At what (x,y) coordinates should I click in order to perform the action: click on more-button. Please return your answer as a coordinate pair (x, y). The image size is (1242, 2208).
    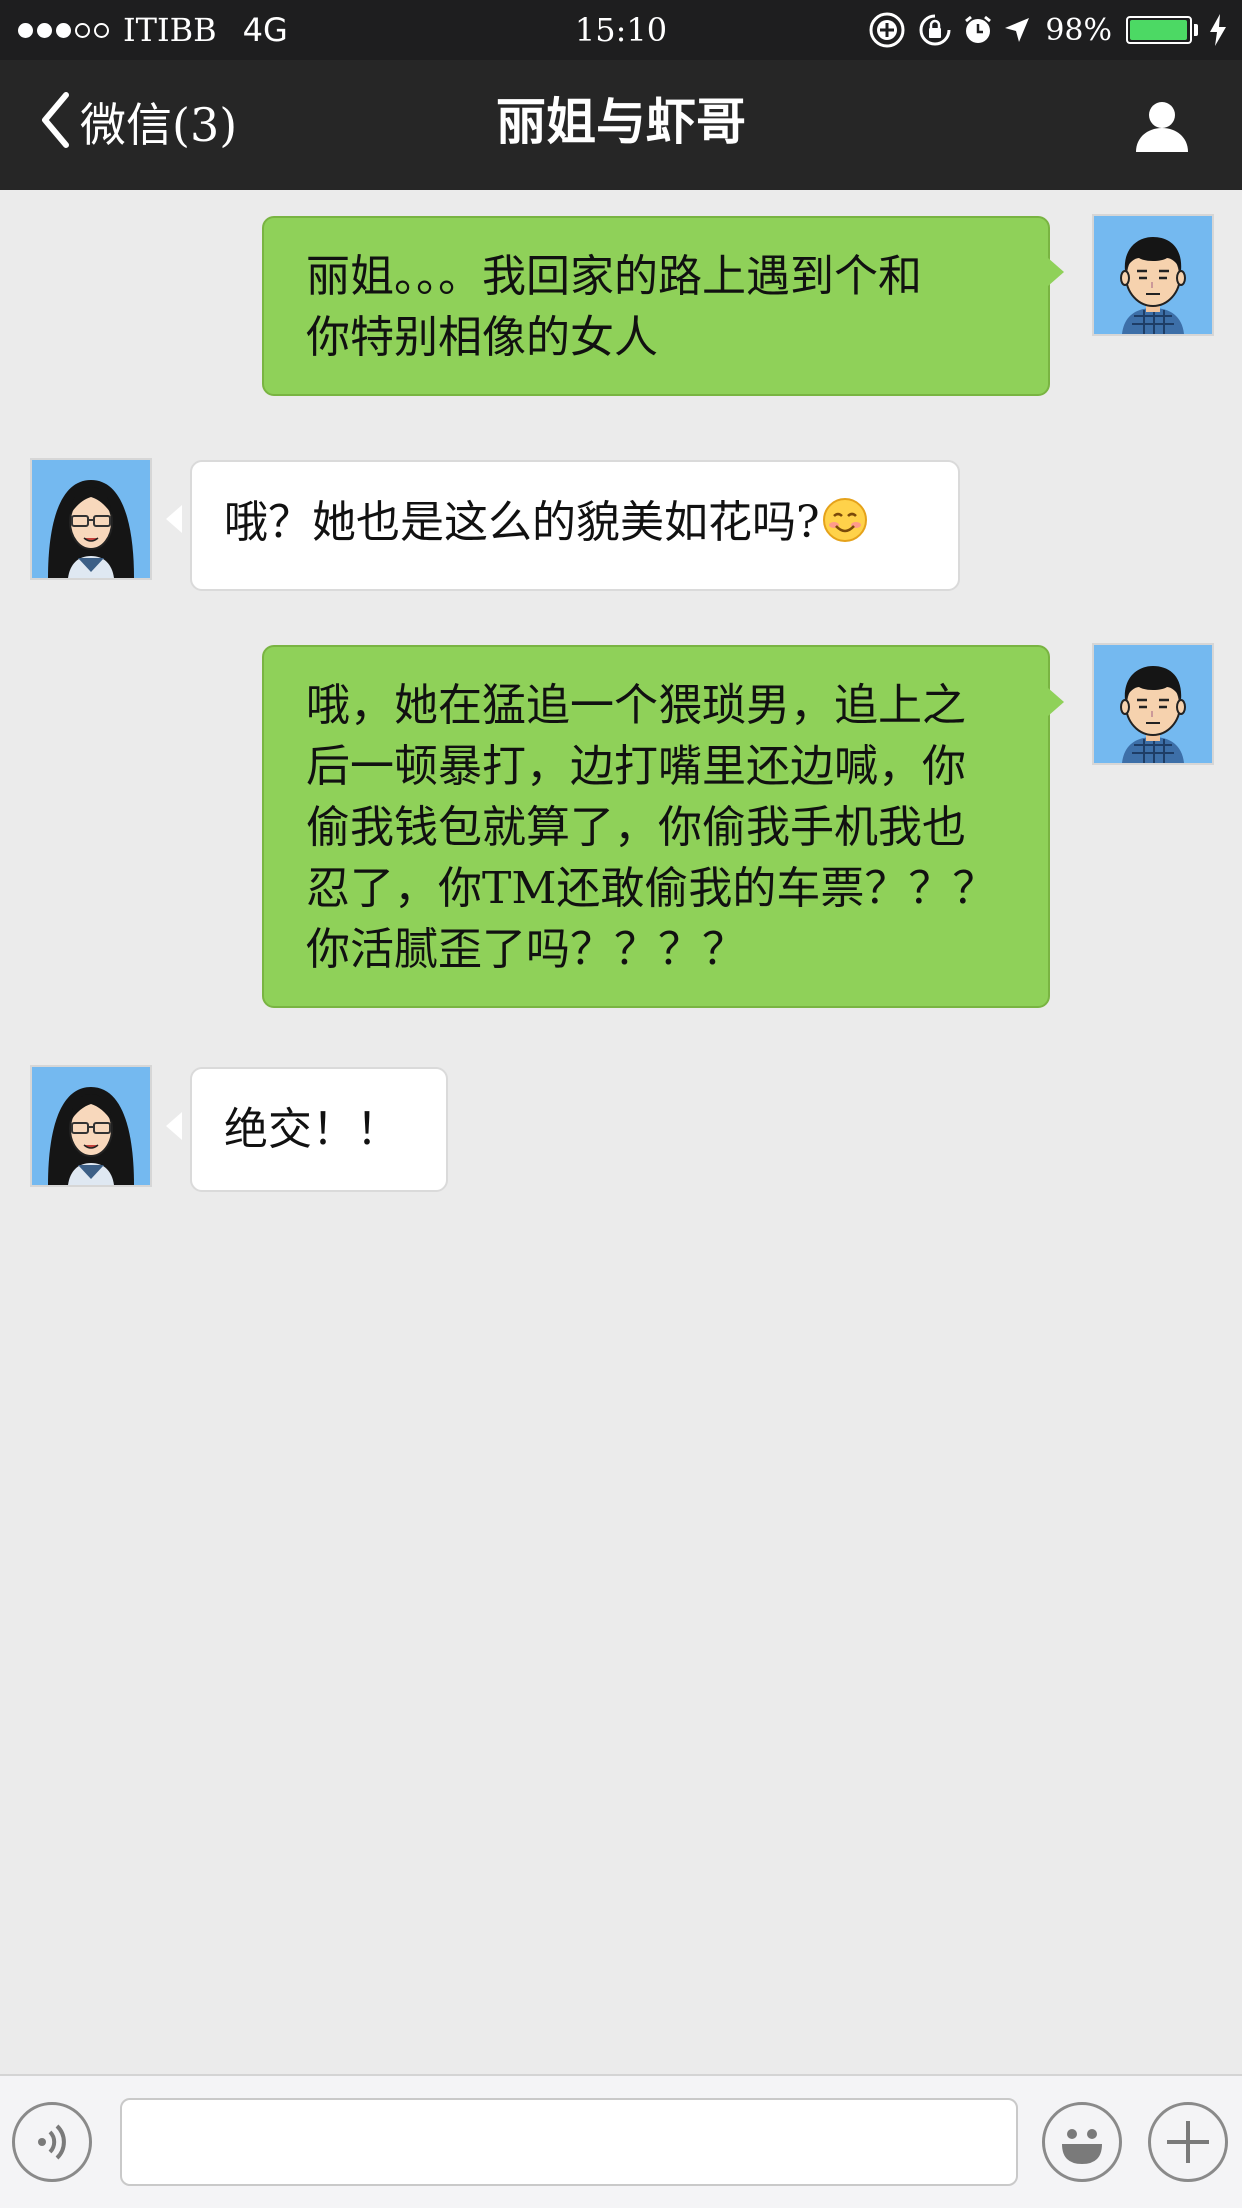
    Looking at the image, I should click on (1188, 2142).